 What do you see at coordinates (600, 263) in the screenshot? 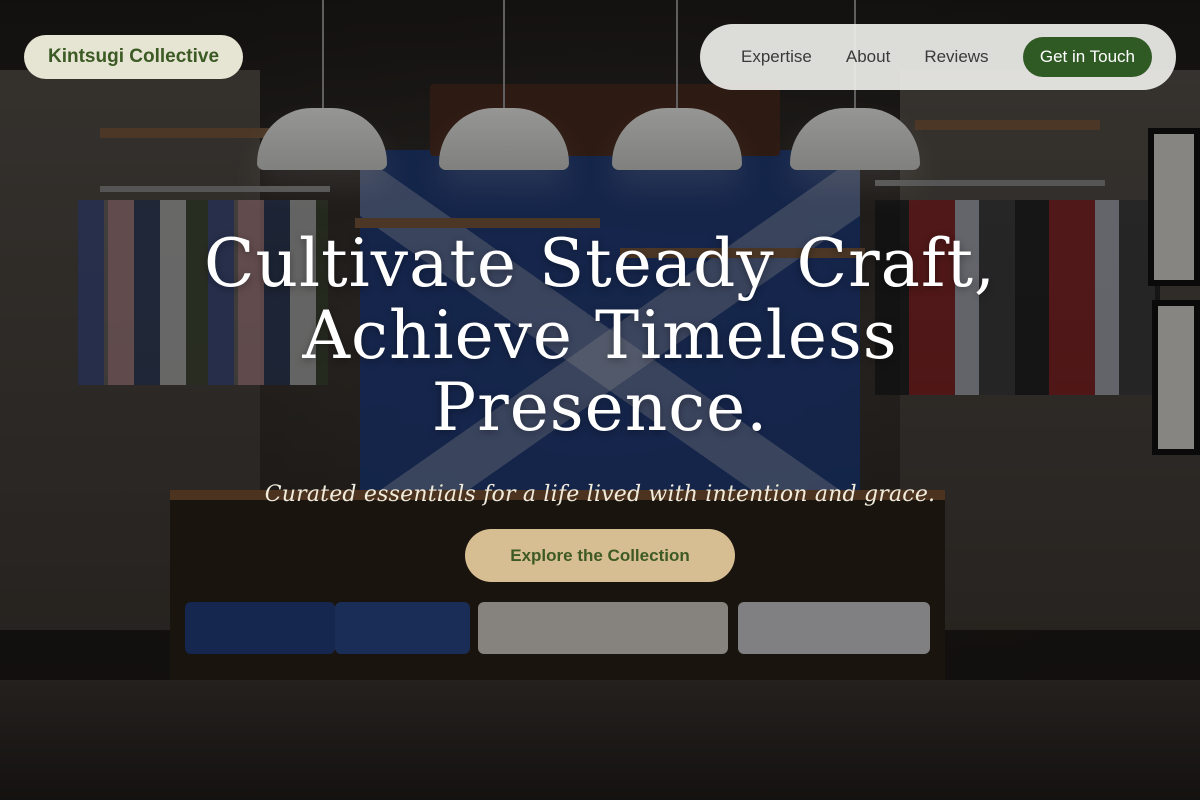
I see `headline-line-1: Cultivate Steady Craft,` at bounding box center [600, 263].